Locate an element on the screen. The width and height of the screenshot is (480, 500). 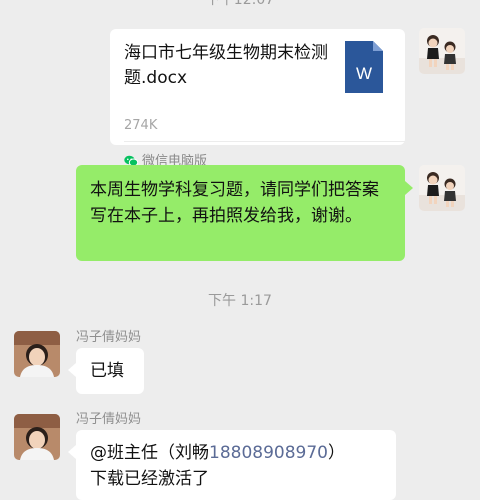
message-line-2: 下载已经激活了 is located at coordinates (149, 479).